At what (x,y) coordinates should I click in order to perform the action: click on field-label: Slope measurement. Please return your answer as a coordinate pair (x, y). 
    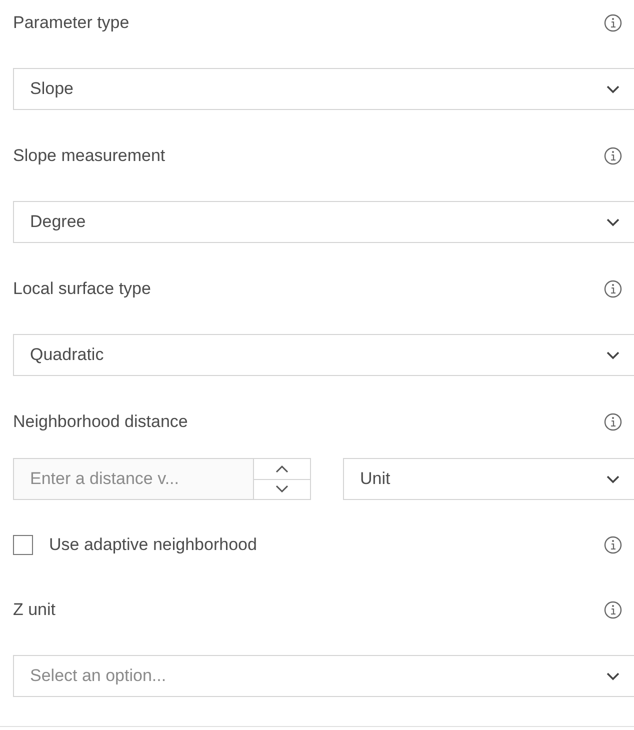
    Looking at the image, I should click on (89, 155).